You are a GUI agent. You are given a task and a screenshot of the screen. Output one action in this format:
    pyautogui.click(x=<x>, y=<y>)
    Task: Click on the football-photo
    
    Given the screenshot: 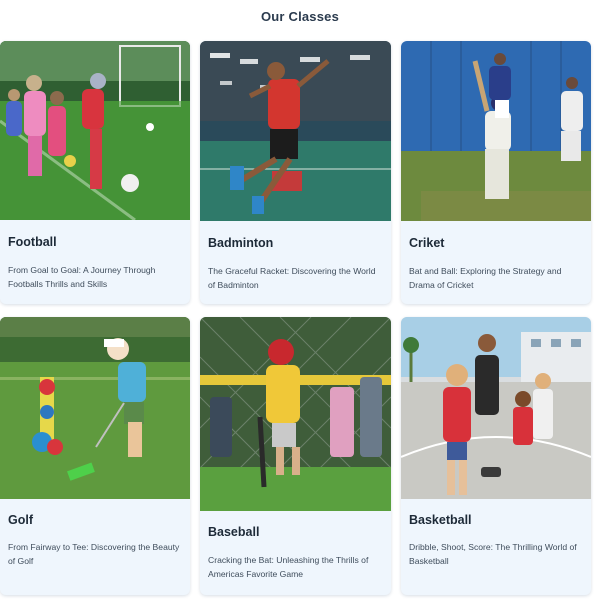 What is the action you would take?
    pyautogui.click(x=95, y=130)
    